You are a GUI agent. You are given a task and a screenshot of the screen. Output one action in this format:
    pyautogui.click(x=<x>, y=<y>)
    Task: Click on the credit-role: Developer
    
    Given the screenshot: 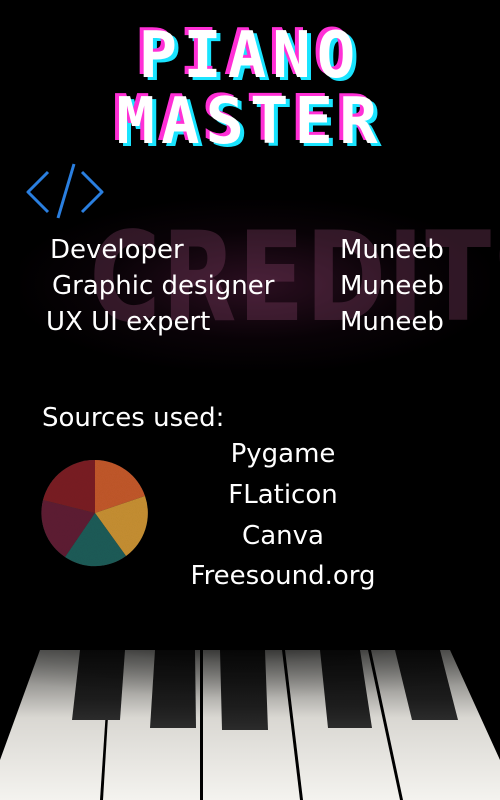 What is the action you would take?
    pyautogui.click(x=117, y=250)
    